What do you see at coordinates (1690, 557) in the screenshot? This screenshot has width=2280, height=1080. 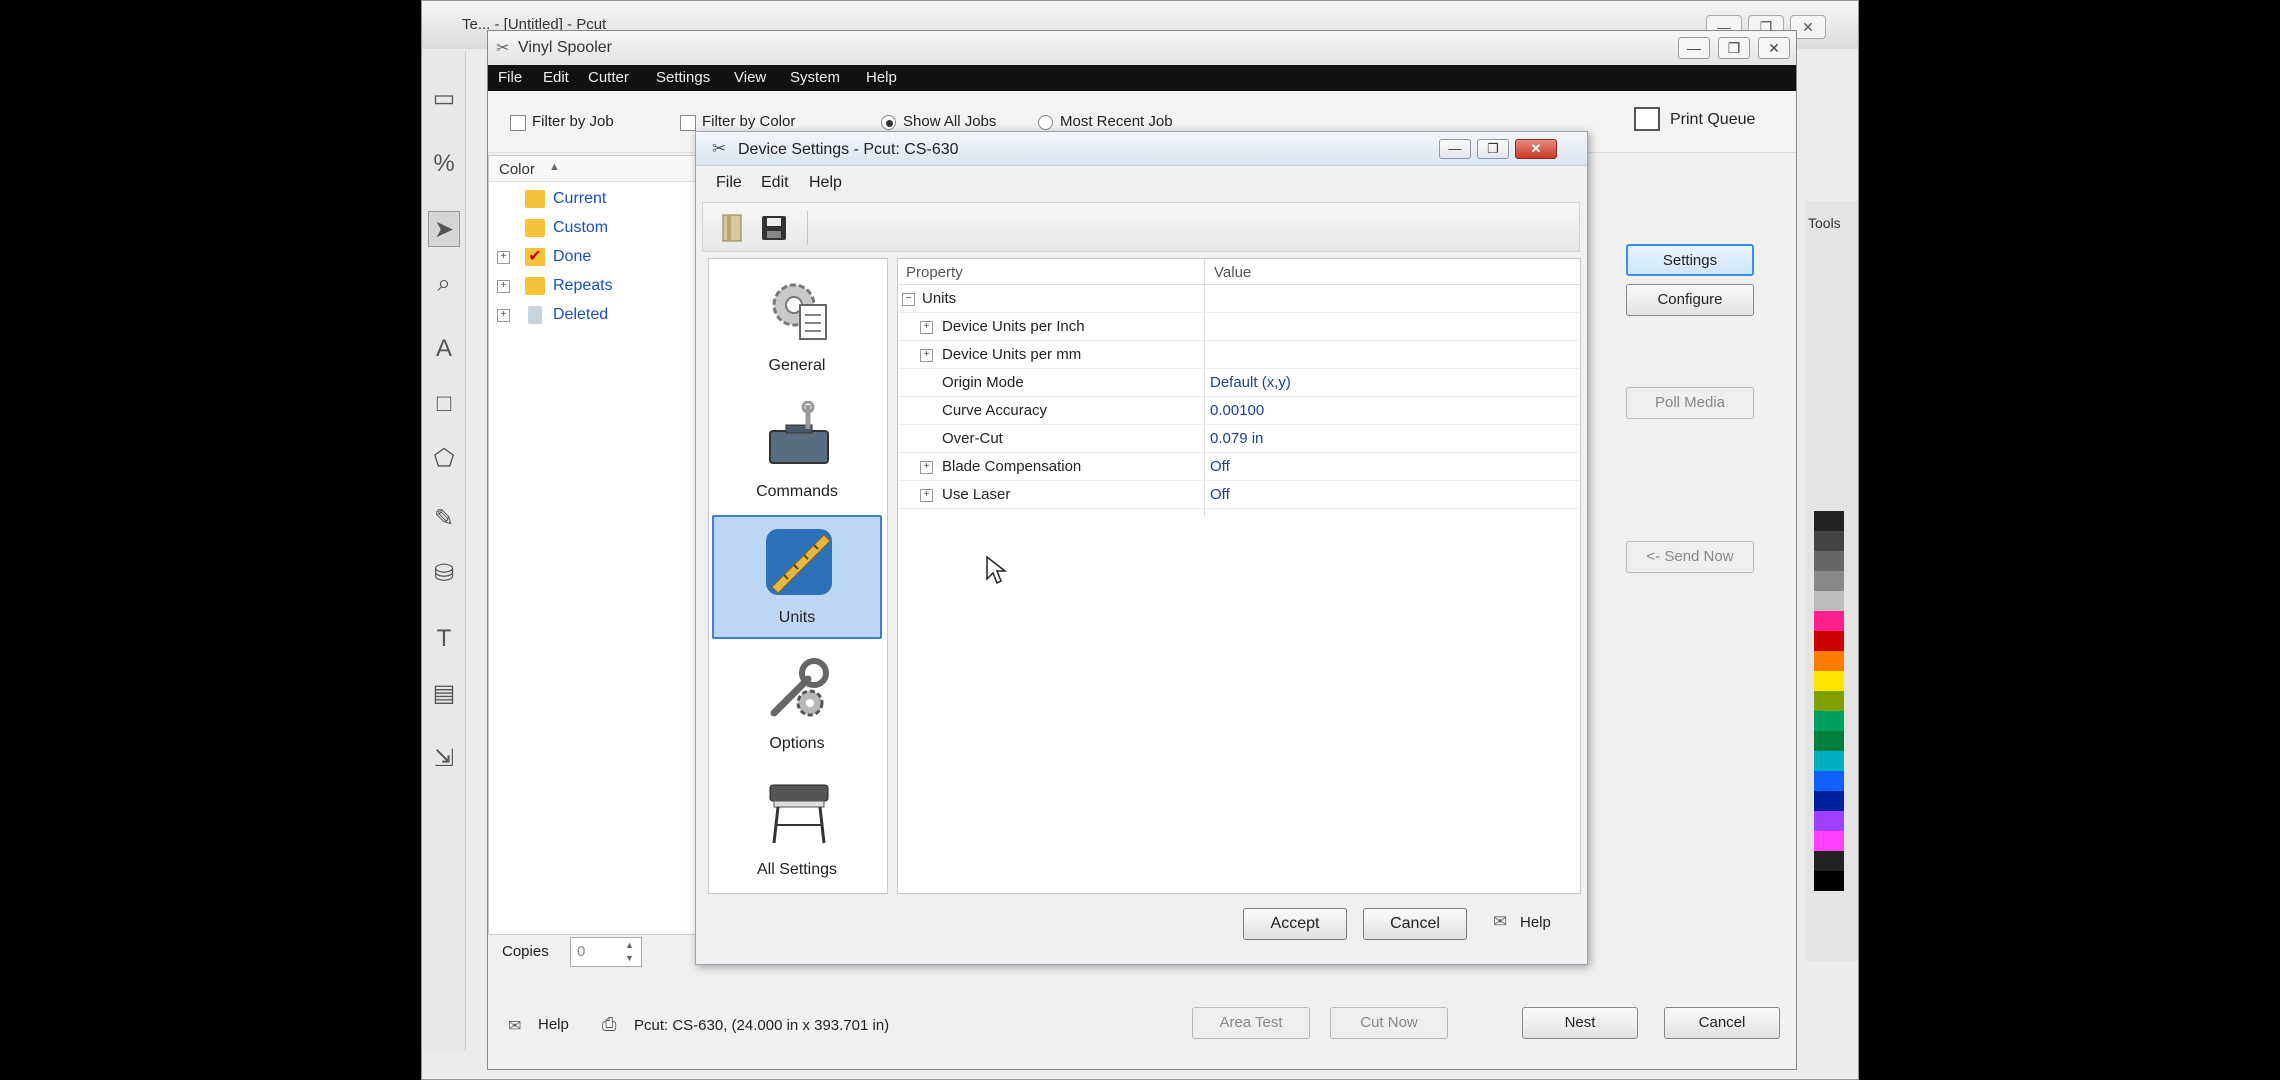 I see `send-now-button: <- Send Now` at bounding box center [1690, 557].